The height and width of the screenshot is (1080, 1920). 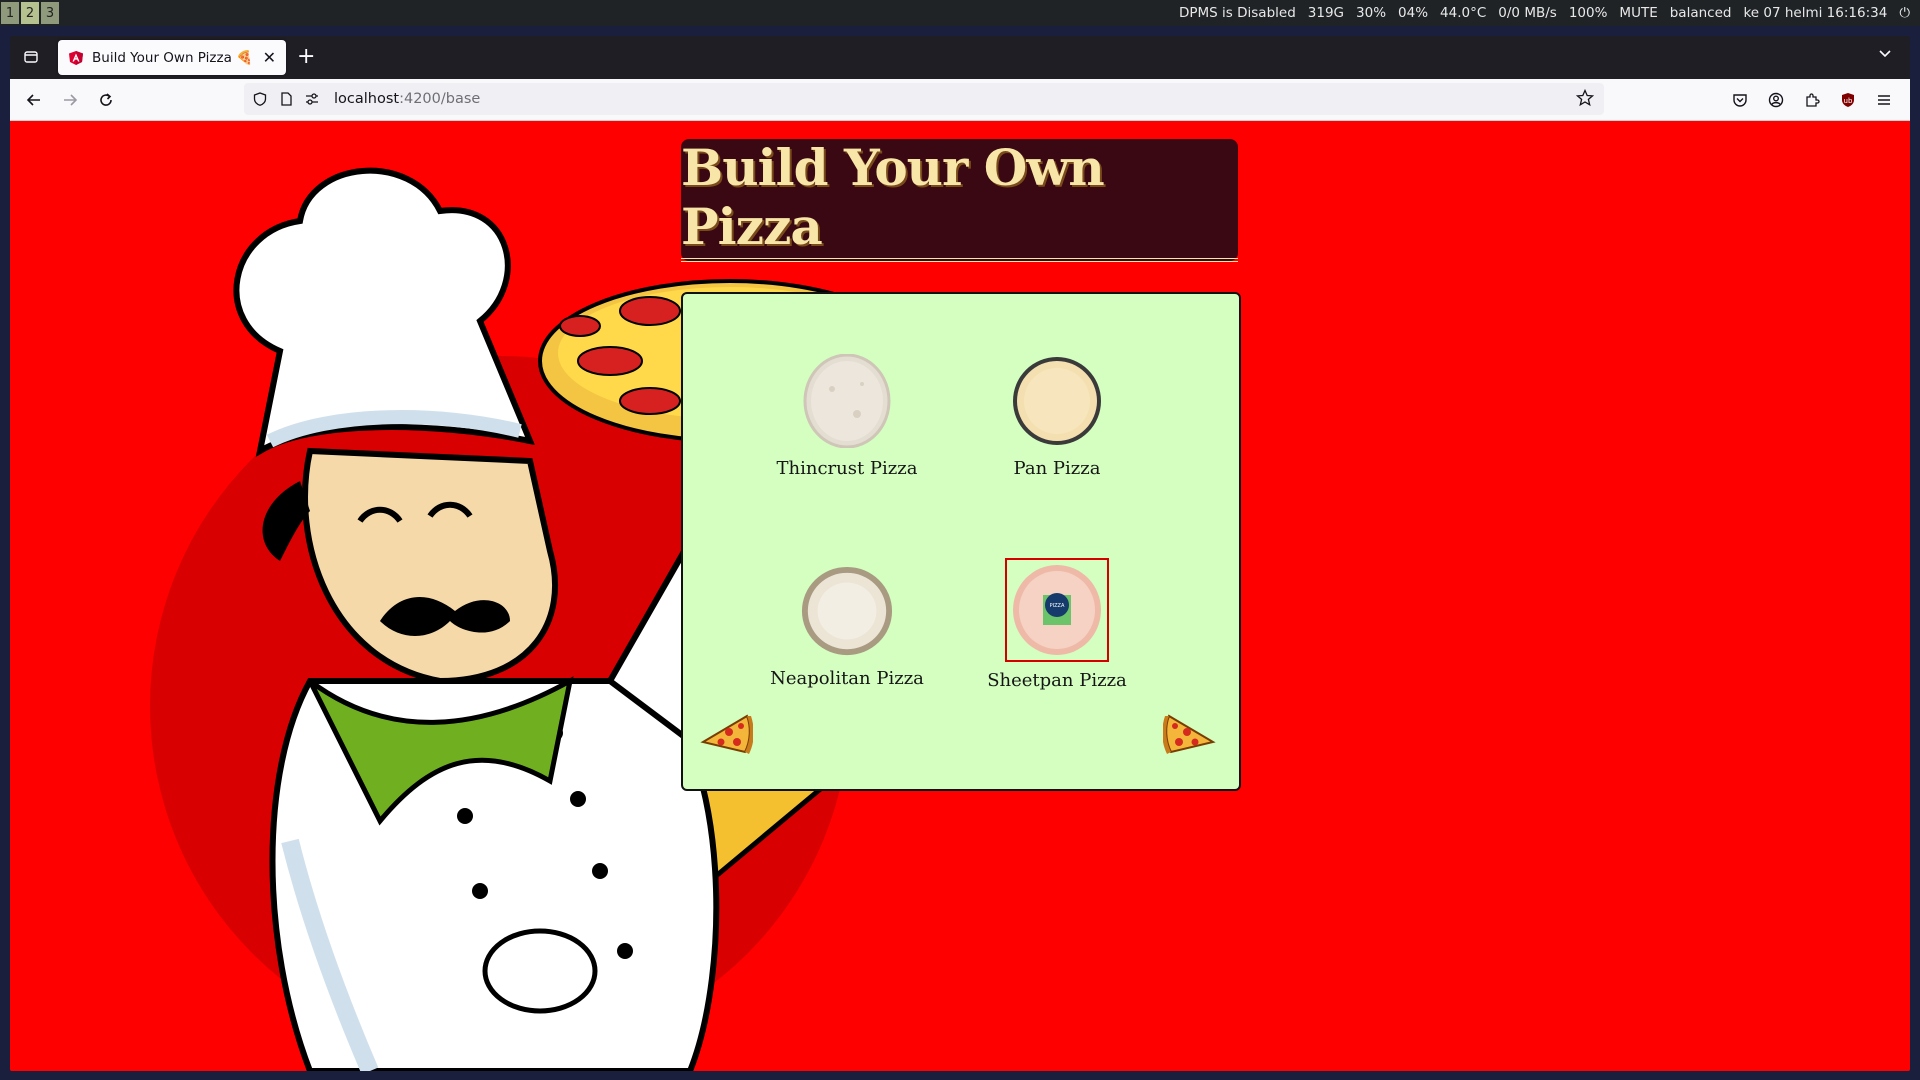 I want to click on url-bar: localhost:4200/base, so click(x=924, y=99).